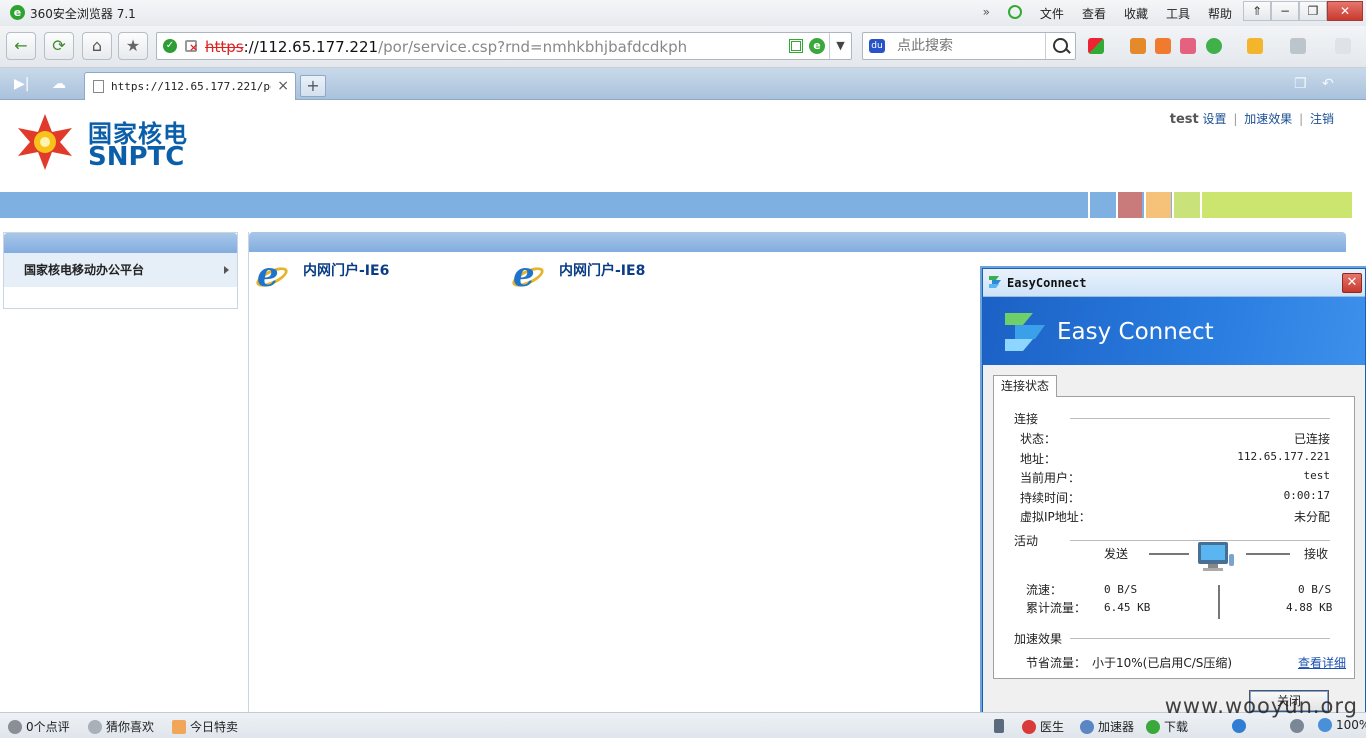  Describe the element at coordinates (877, 46) in the screenshot. I see `search-engine-icon: du` at that location.